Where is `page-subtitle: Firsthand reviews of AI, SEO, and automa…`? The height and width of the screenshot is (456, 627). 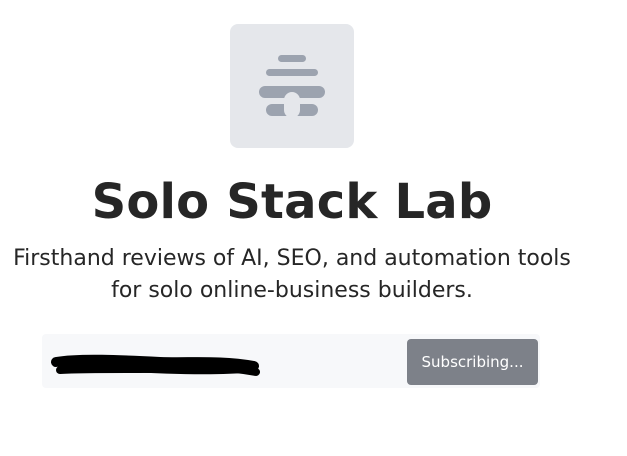 page-subtitle: Firsthand reviews of AI, SEO, and automa… is located at coordinates (292, 274).